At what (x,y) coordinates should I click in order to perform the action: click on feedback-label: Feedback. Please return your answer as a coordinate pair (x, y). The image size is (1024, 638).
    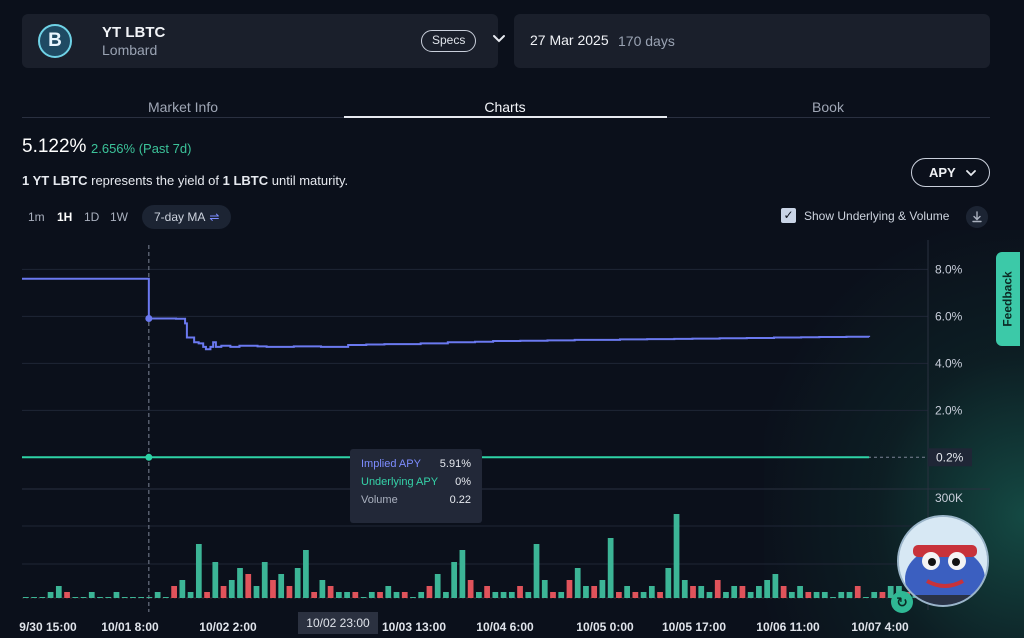
    Looking at the image, I should click on (1008, 299).